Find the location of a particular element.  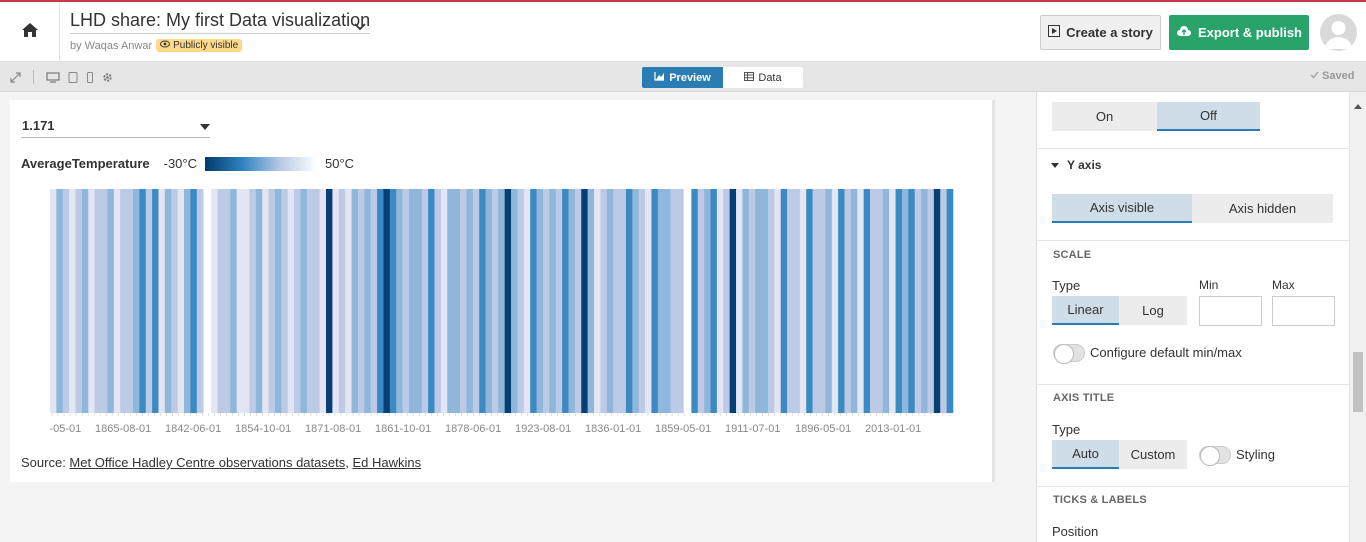

axis-visible-button: Axis visible is located at coordinates (1122, 208).